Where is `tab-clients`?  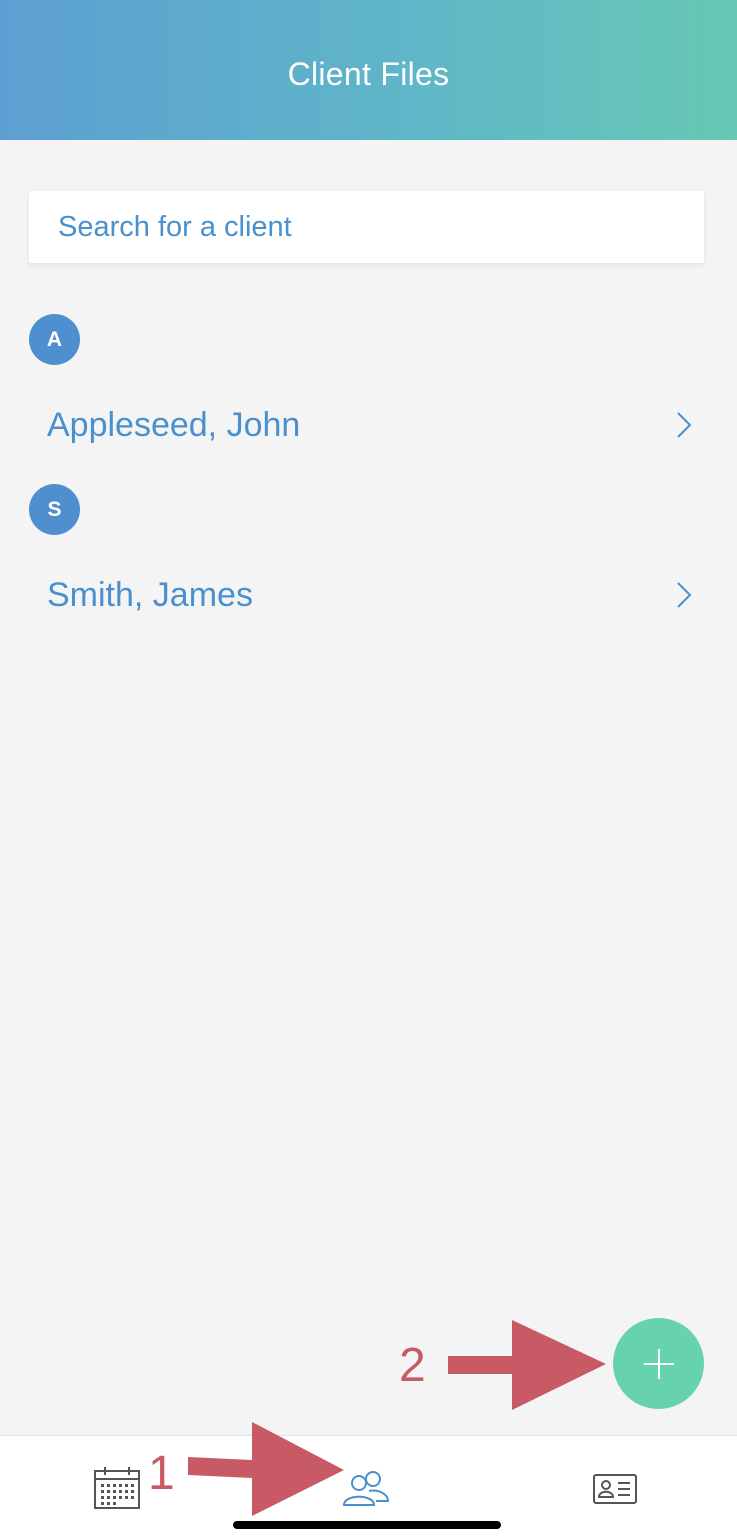
tab-clients is located at coordinates (366, 1491).